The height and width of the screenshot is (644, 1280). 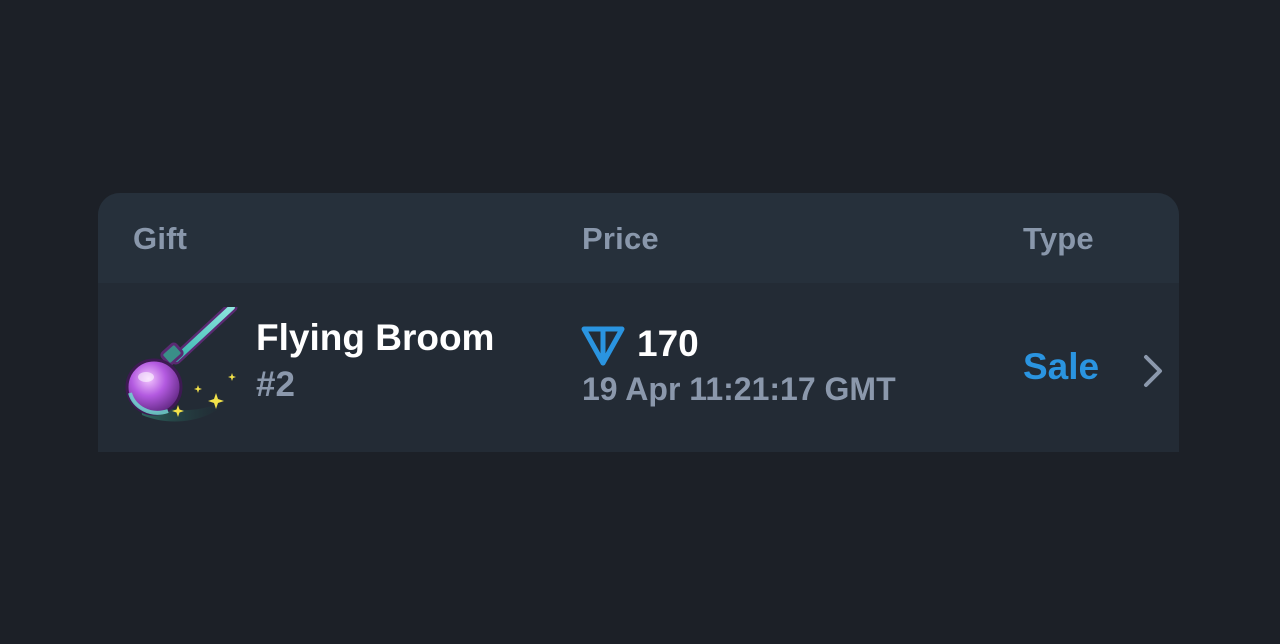 What do you see at coordinates (160, 238) in the screenshot?
I see `column-header-gift: Gift` at bounding box center [160, 238].